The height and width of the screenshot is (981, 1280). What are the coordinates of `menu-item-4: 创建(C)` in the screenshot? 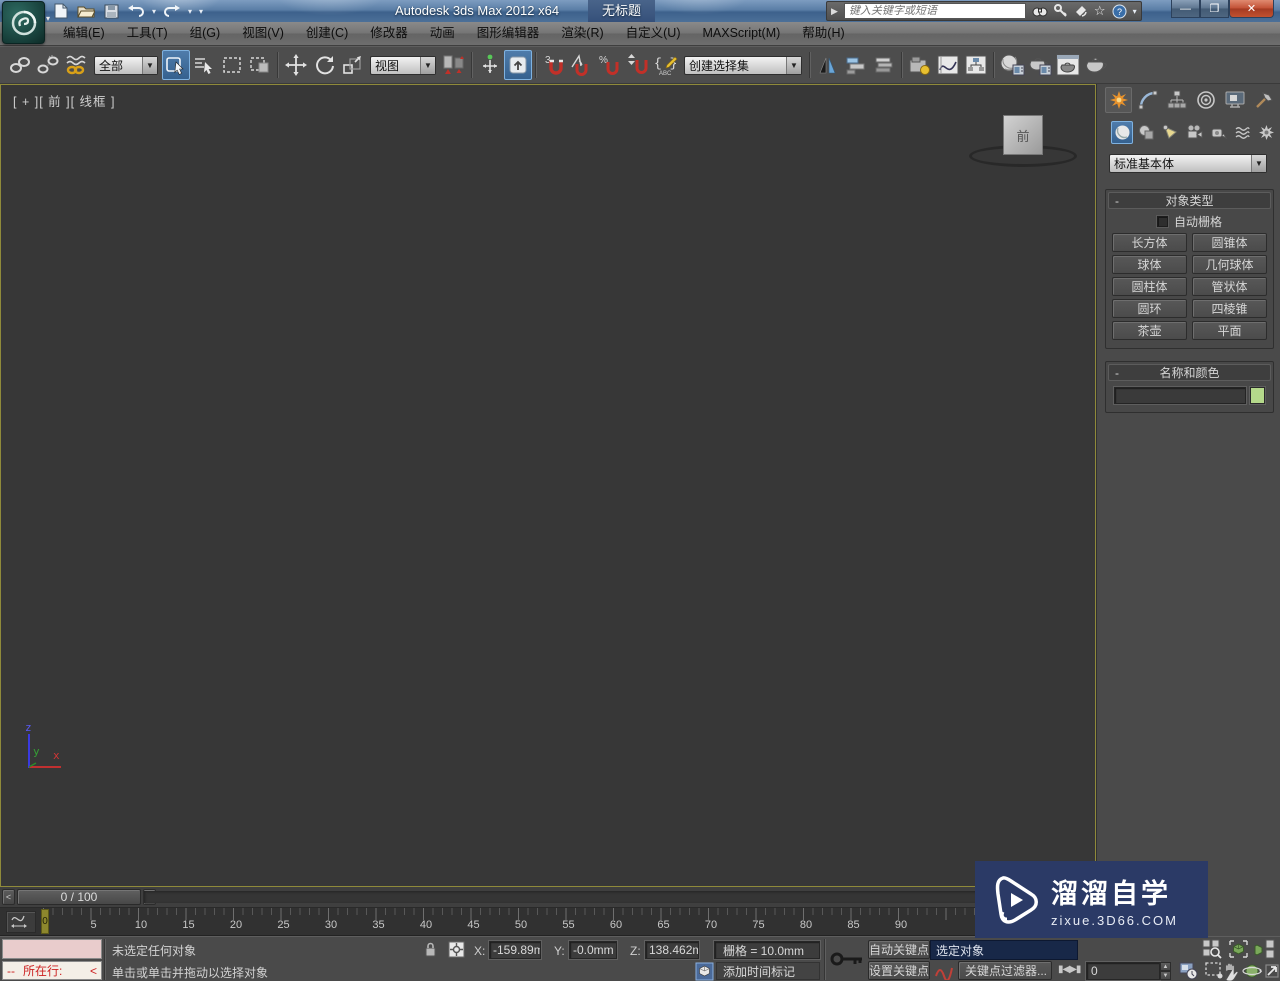 It's located at (327, 33).